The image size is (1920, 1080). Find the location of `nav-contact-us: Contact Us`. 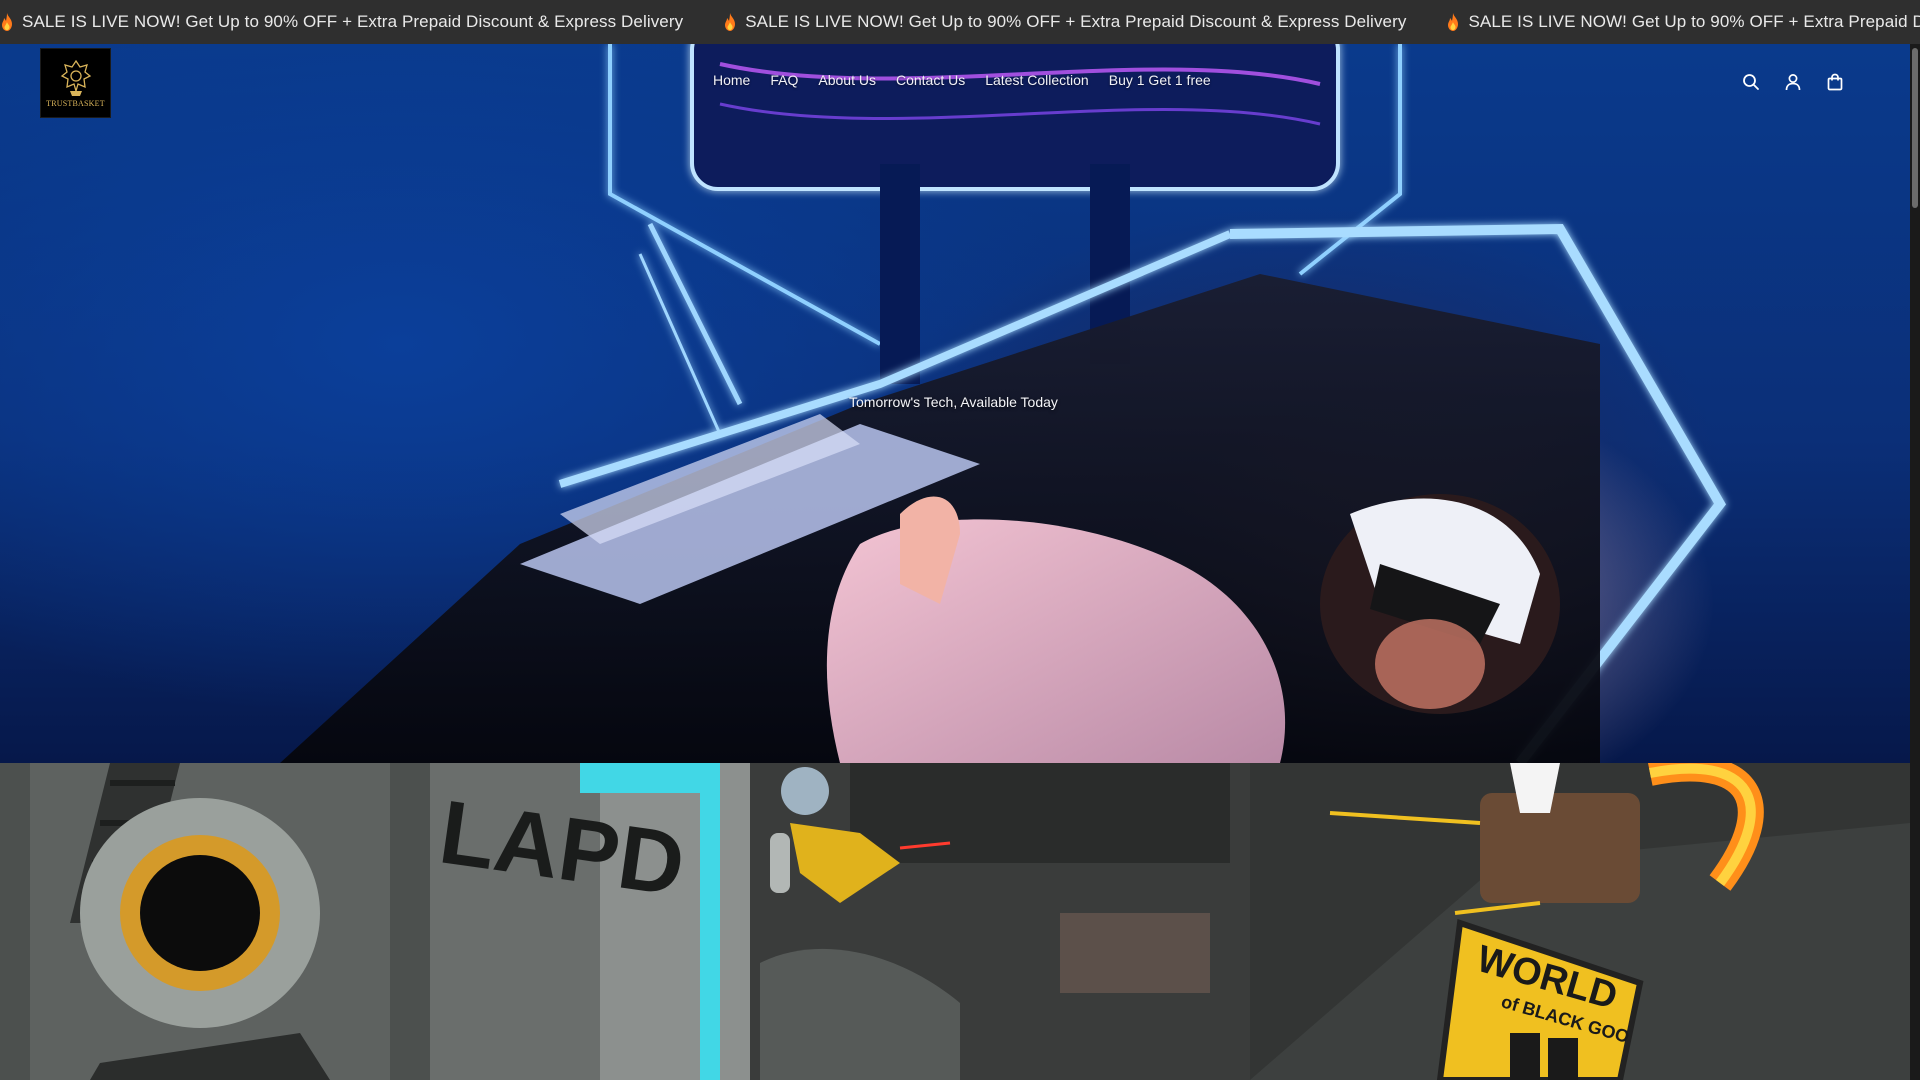

nav-contact-us: Contact Us is located at coordinates (930, 80).